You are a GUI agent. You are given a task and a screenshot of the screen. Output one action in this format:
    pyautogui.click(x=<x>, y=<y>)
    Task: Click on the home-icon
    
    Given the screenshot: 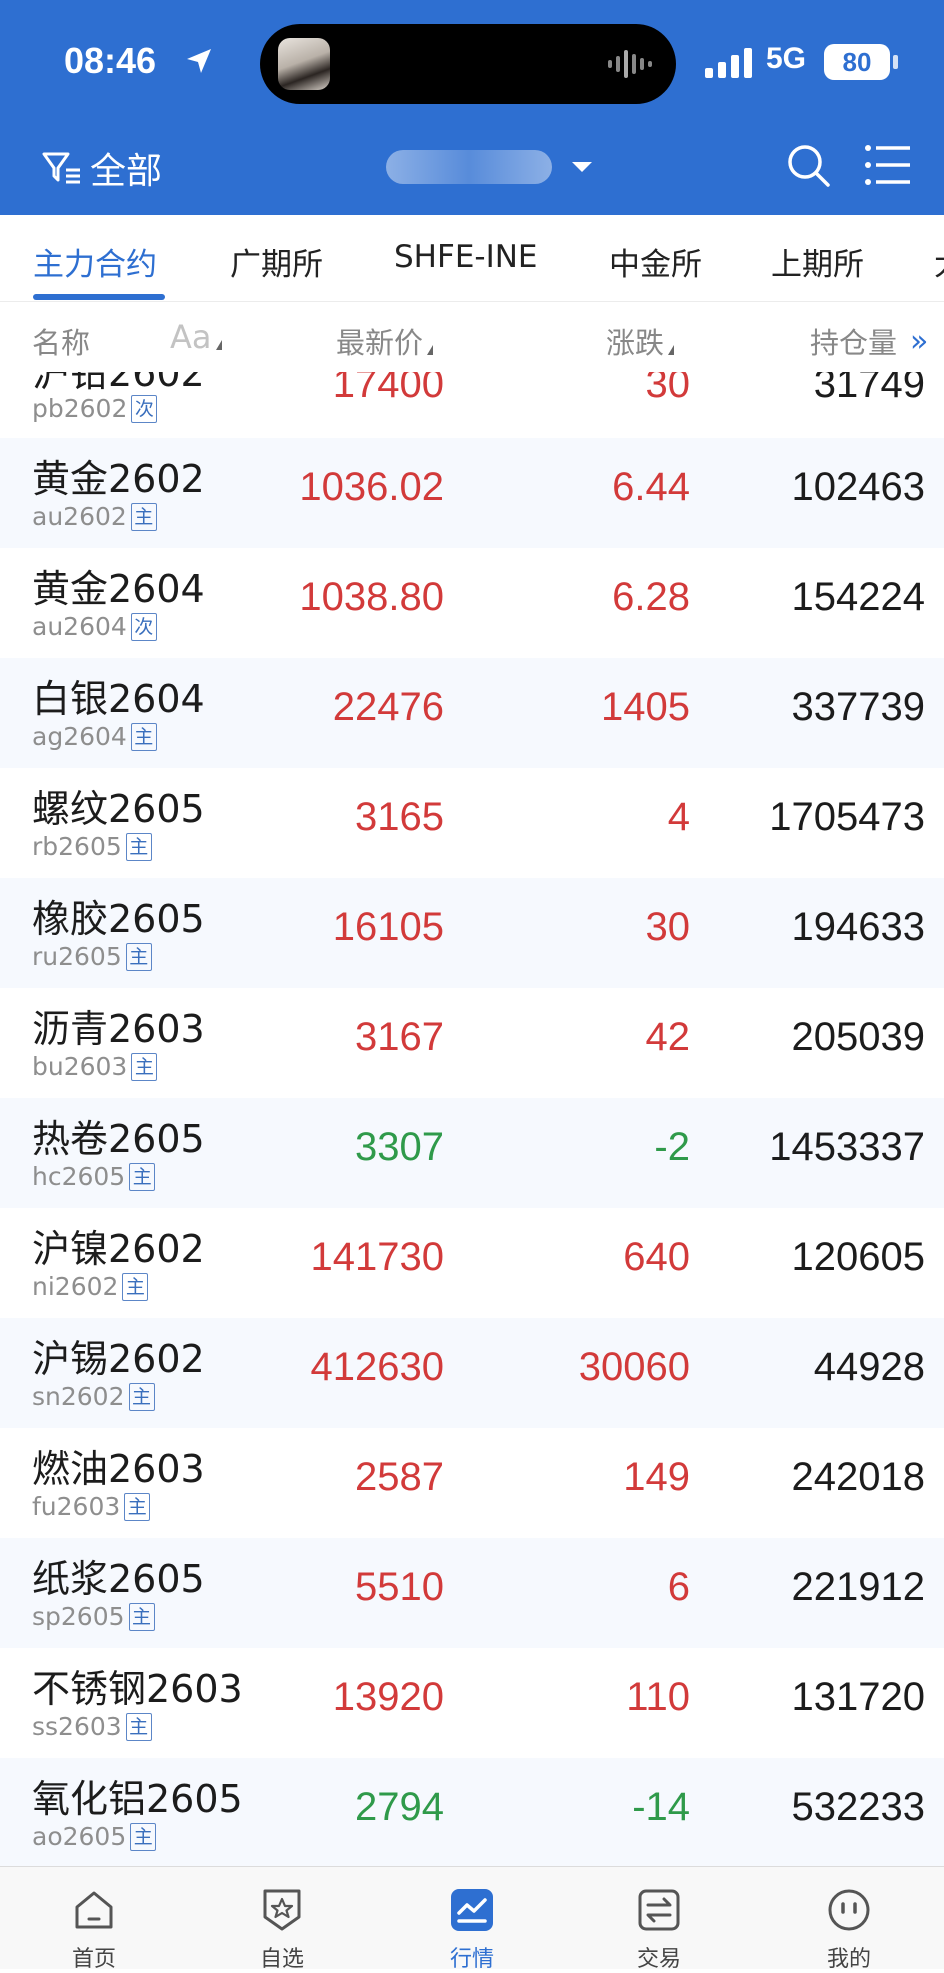 What is the action you would take?
    pyautogui.click(x=94, y=1910)
    